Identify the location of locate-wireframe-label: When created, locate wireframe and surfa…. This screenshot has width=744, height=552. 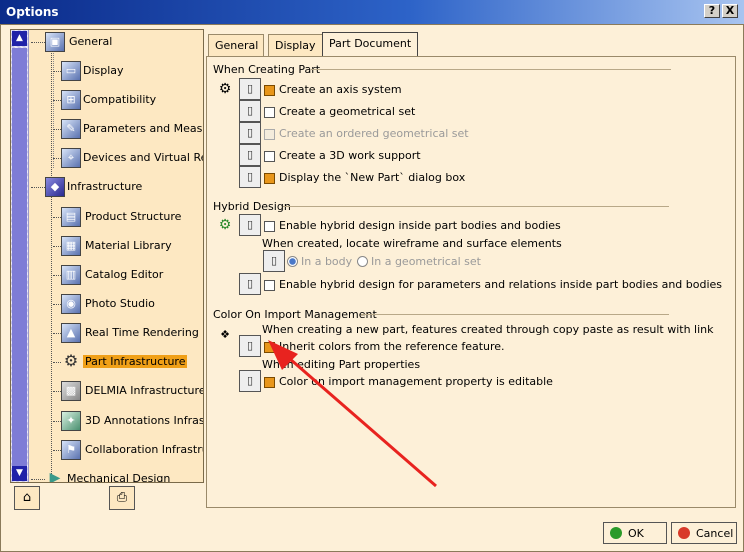
(412, 243).